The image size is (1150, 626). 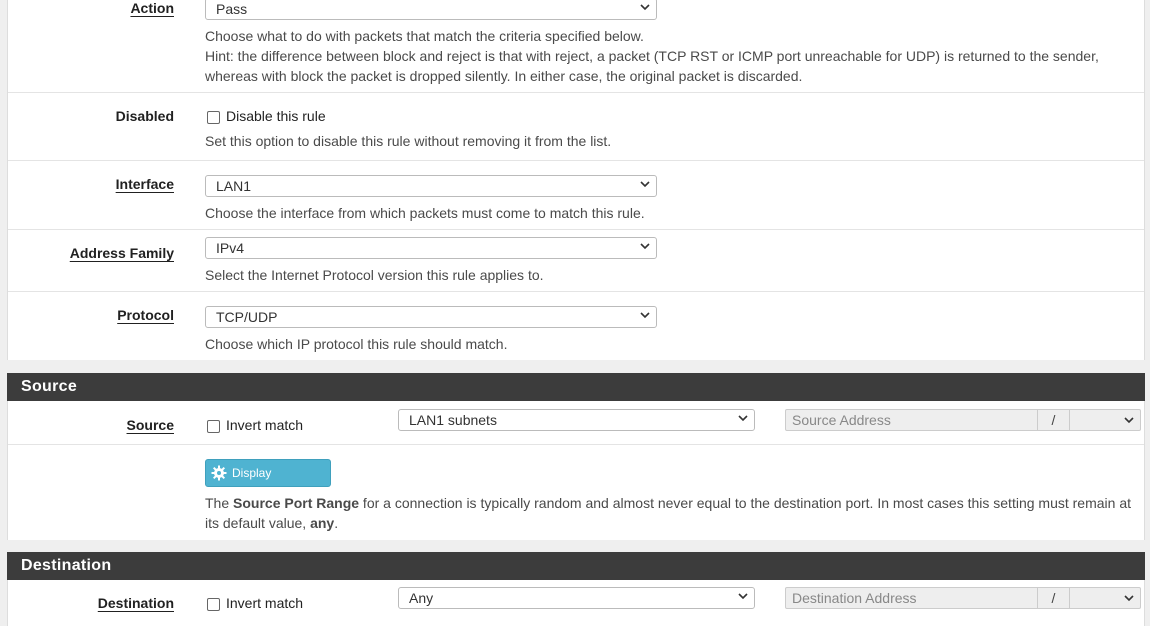 What do you see at coordinates (219, 473) in the screenshot?
I see `gear-icon` at bounding box center [219, 473].